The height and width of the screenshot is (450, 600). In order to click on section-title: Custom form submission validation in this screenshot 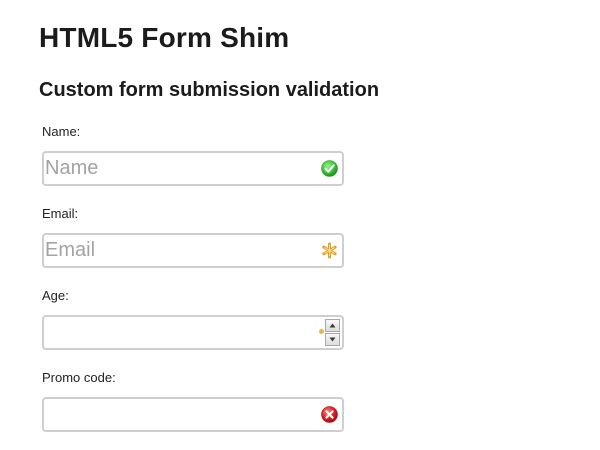, I will do `click(209, 90)`.